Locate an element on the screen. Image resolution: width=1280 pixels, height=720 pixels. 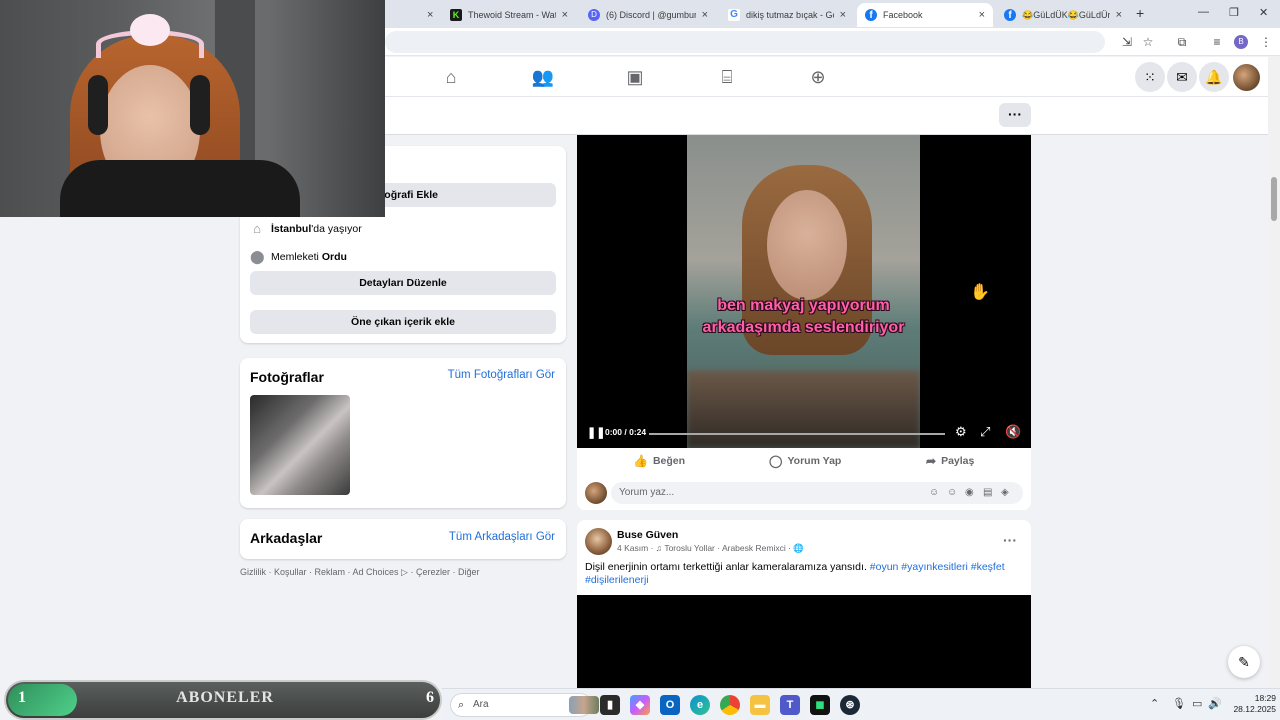
hashtag-line-2: #dişilerilenerji is located at coordinates (617, 580).